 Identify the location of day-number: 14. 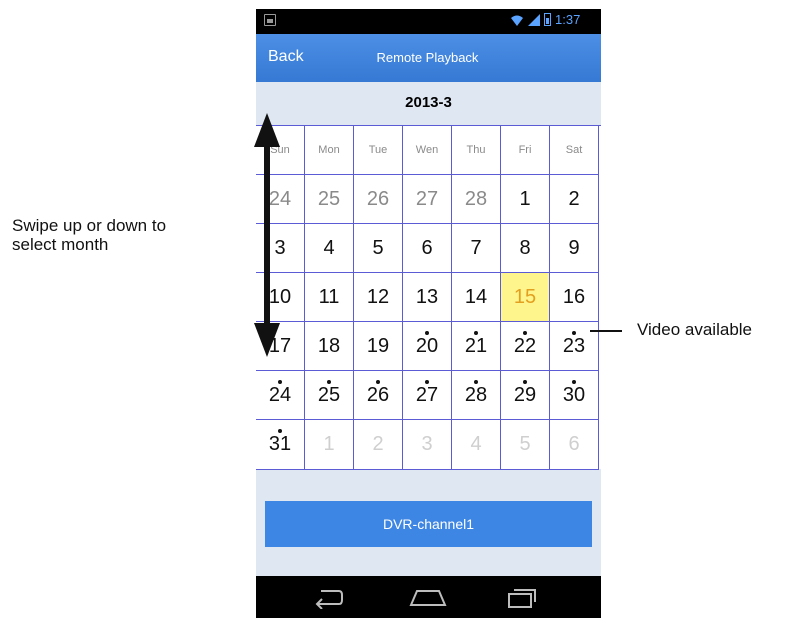
(476, 296).